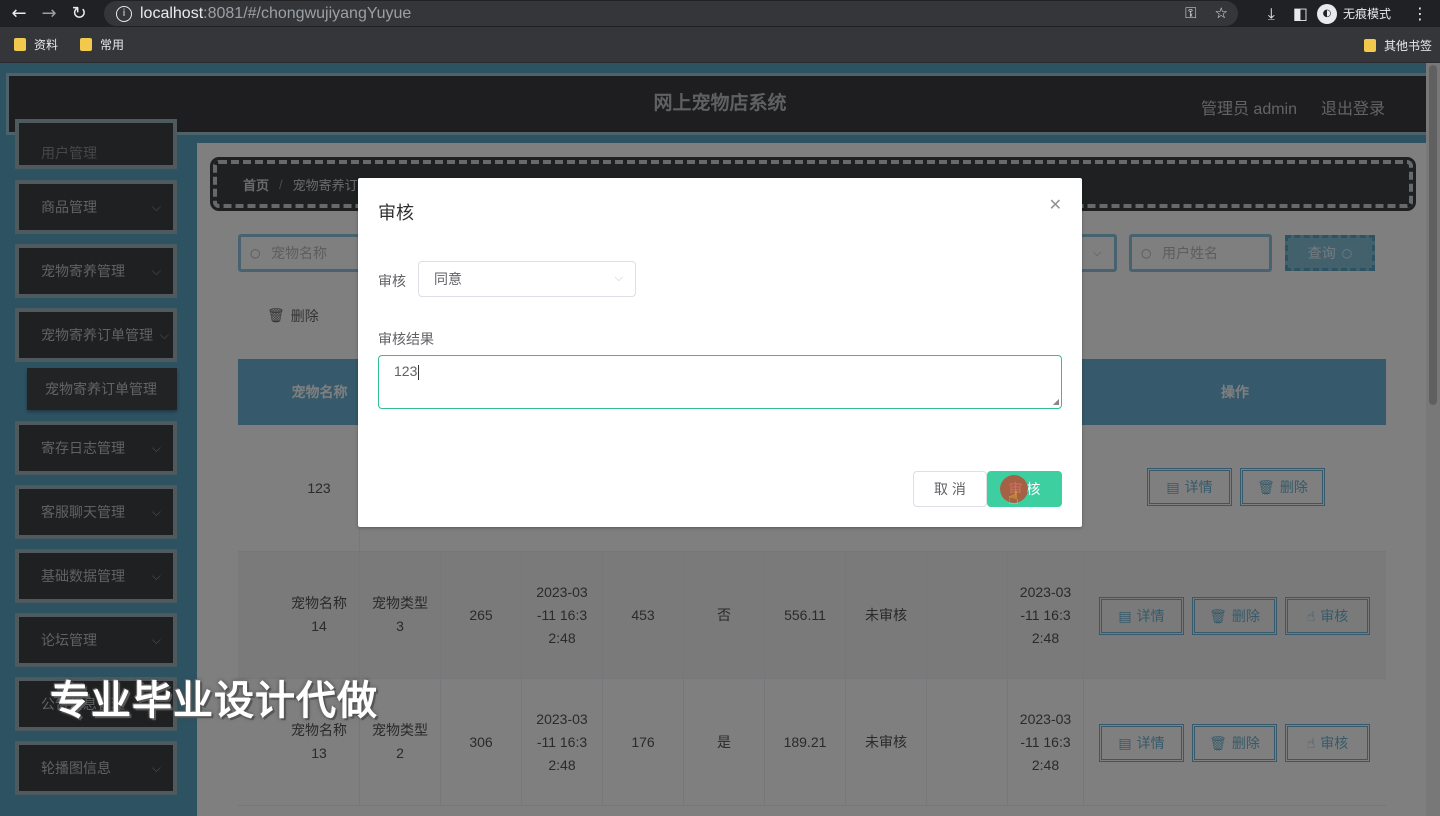 The image size is (1440, 816). I want to click on url-text: localhost:8081/#/chongwujiyangYuyue, so click(276, 13).